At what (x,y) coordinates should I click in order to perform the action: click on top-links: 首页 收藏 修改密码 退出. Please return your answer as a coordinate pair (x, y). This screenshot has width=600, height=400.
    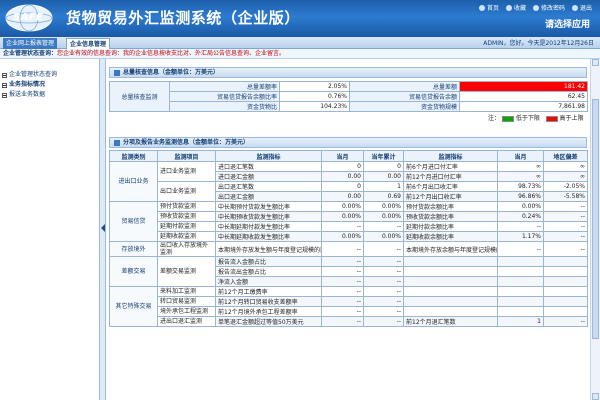
    Looking at the image, I should click on (535, 7).